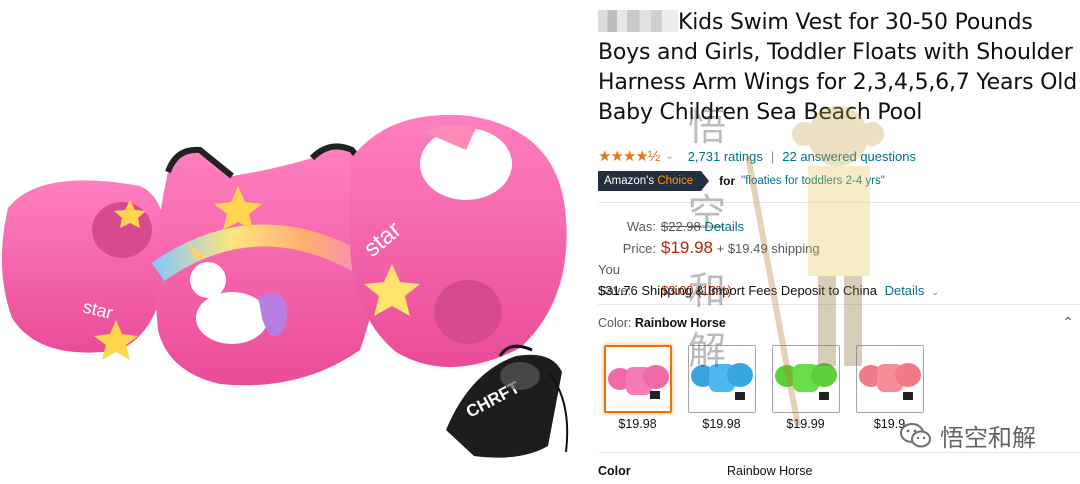 Image resolution: width=1080 pixels, height=484 pixels. What do you see at coordinates (770, 471) in the screenshot?
I see `spec-color-value: Rainbow Horse` at bounding box center [770, 471].